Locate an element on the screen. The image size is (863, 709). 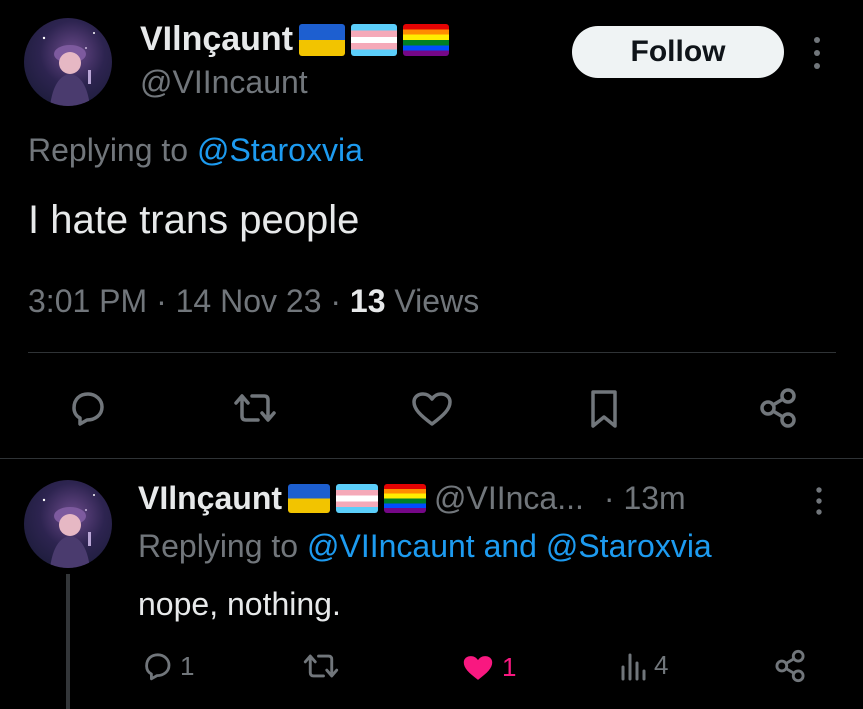
reply-views-button: 4 is located at coordinates (644, 665).